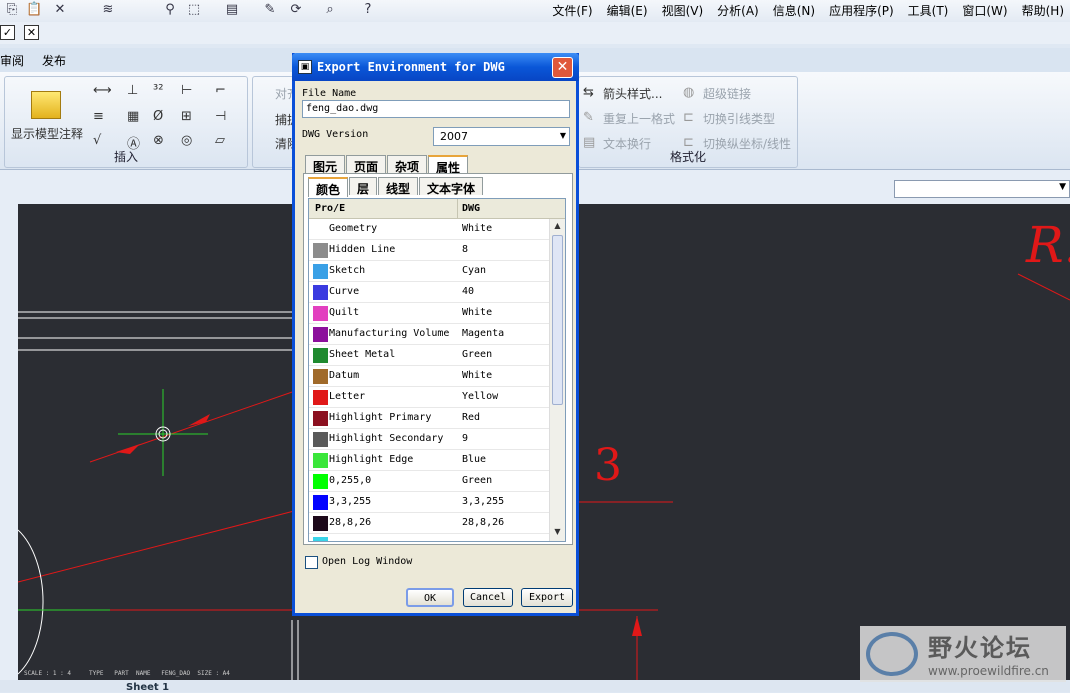 This screenshot has width=1070, height=693. I want to click on filter-dropdown: ▼, so click(982, 189).